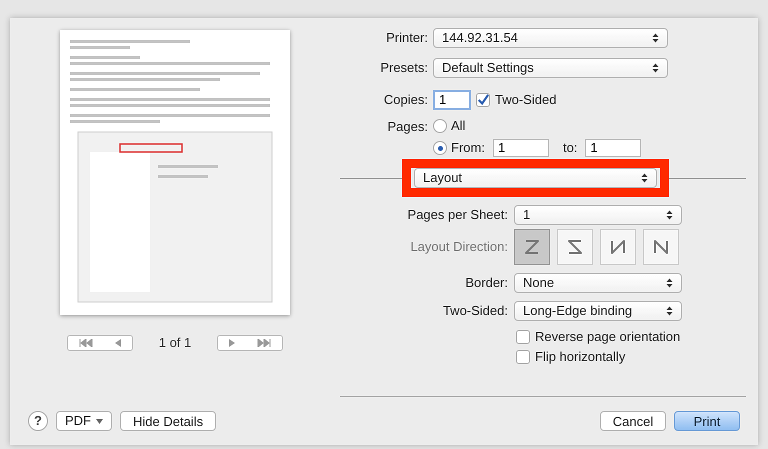 The image size is (768, 449). Describe the element at coordinates (613, 148) in the screenshot. I see `to-field: 1` at that location.